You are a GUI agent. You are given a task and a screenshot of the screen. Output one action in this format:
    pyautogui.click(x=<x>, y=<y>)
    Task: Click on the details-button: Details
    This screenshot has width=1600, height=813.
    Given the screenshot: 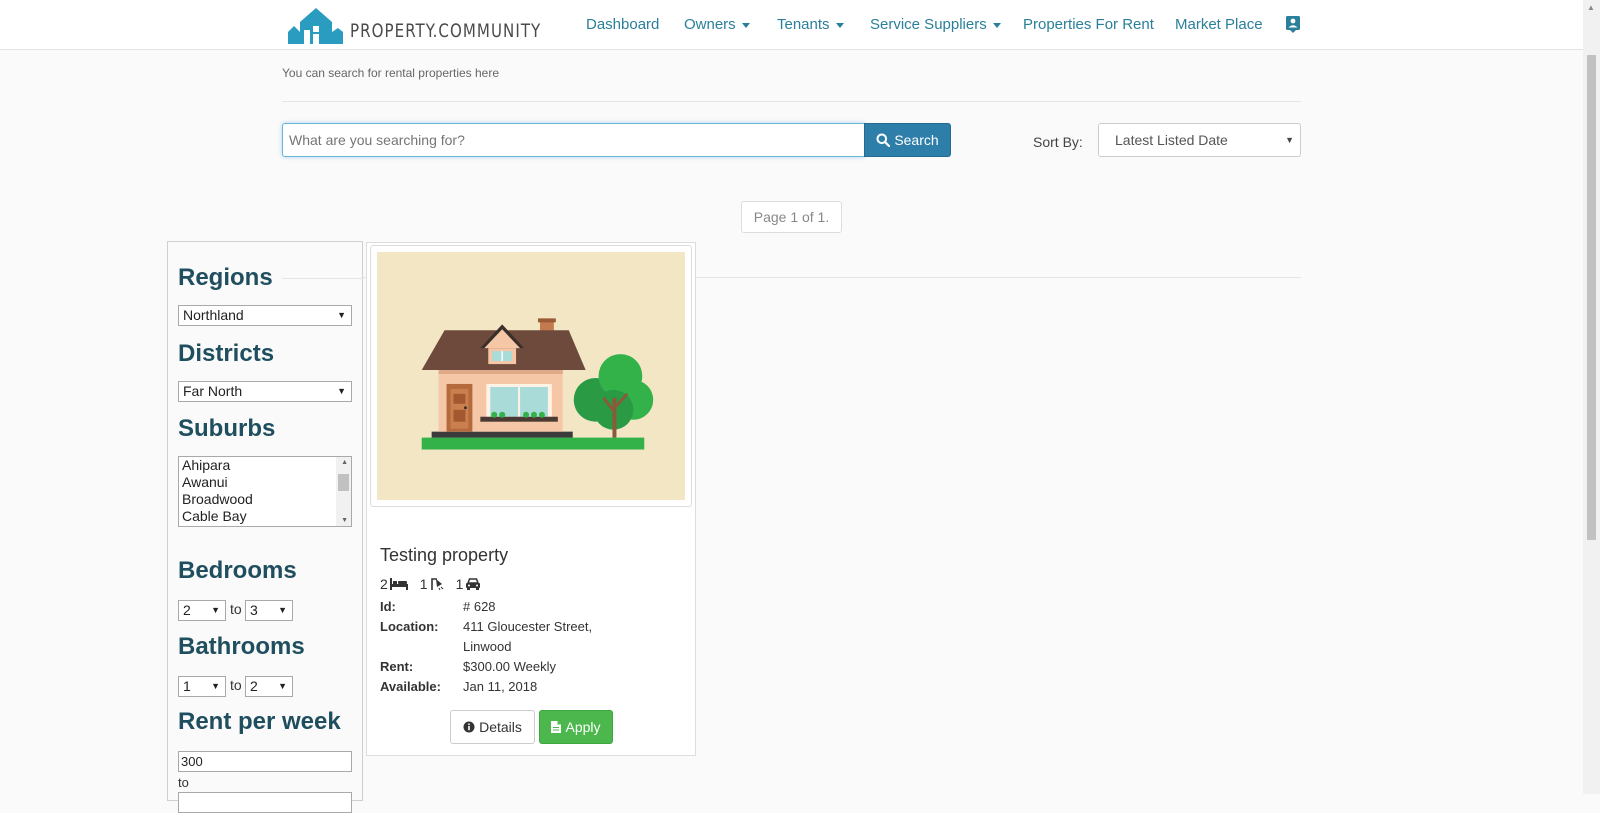 What is the action you would take?
    pyautogui.click(x=492, y=727)
    